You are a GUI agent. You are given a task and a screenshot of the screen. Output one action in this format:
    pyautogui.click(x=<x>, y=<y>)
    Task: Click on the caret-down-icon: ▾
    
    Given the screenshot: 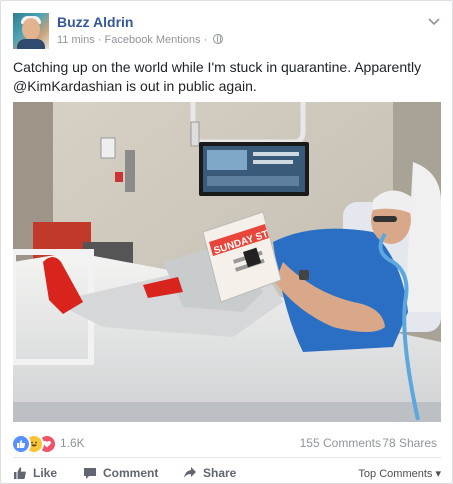 What is the action you would take?
    pyautogui.click(x=438, y=474)
    